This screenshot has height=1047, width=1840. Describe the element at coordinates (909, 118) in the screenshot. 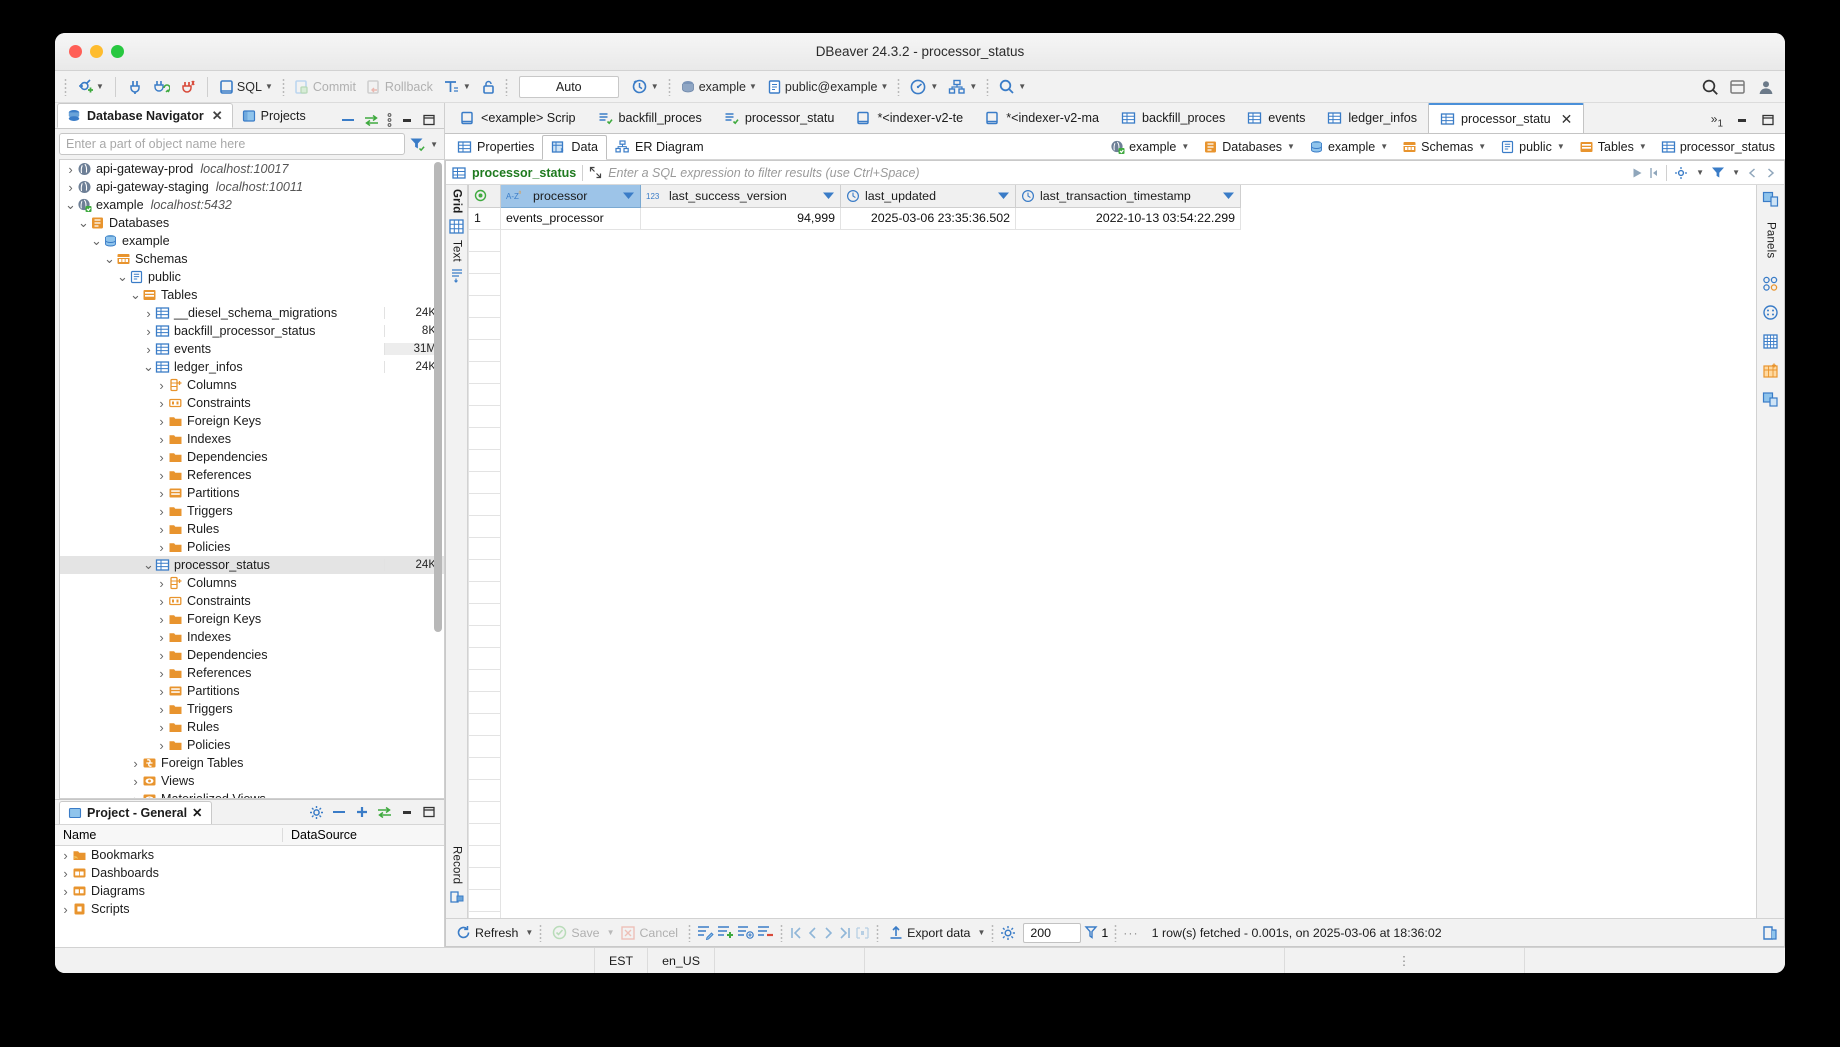

I see `editor-tab: *<indexer-v2-te` at that location.